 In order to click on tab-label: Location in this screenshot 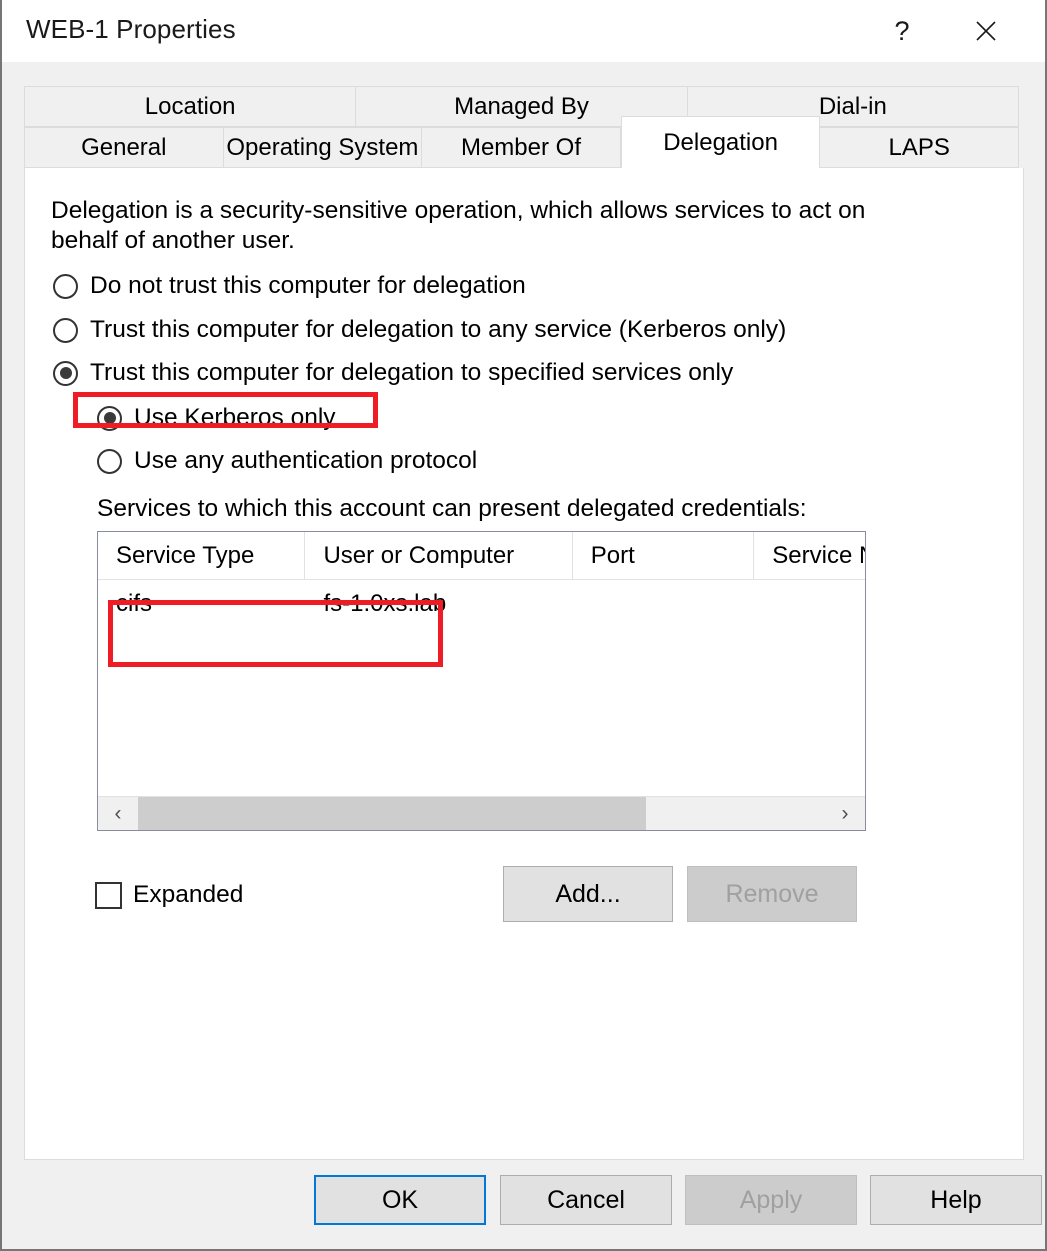, I will do `click(190, 106)`.